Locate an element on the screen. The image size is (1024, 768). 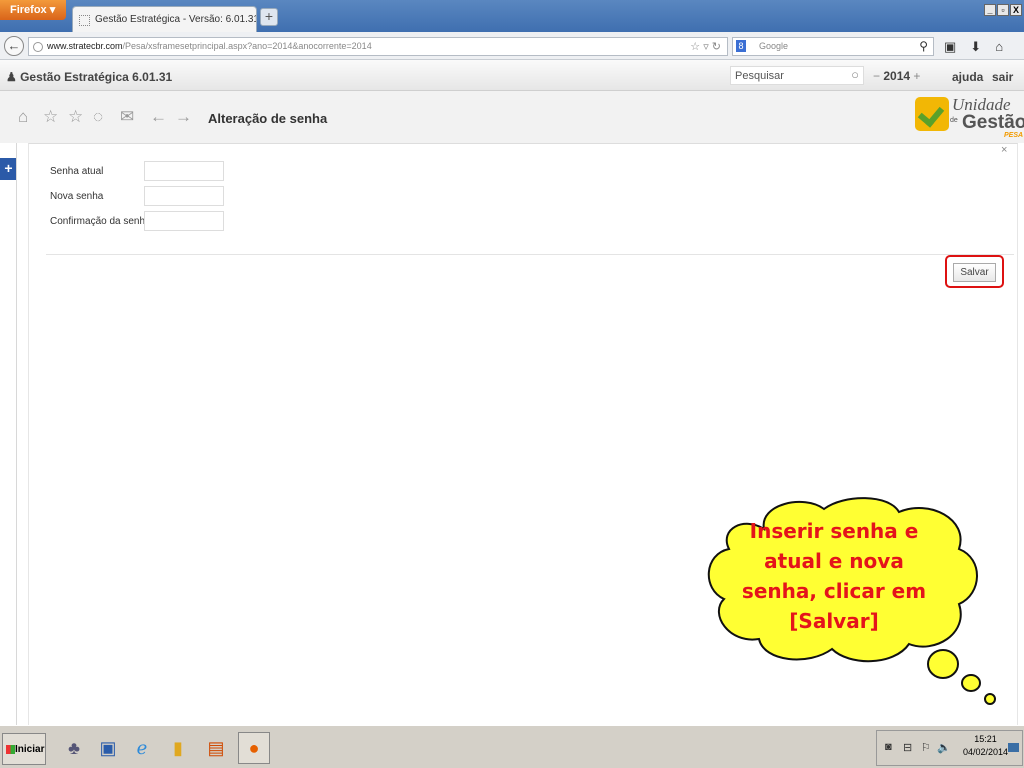
chat-icon: ◌ is located at coordinates (98, 117).